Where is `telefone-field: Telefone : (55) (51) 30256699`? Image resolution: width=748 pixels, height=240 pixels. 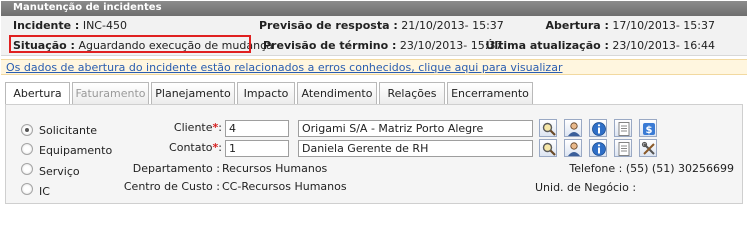 telefone-field: Telefone : (55) (51) 30256699 is located at coordinates (651, 168).